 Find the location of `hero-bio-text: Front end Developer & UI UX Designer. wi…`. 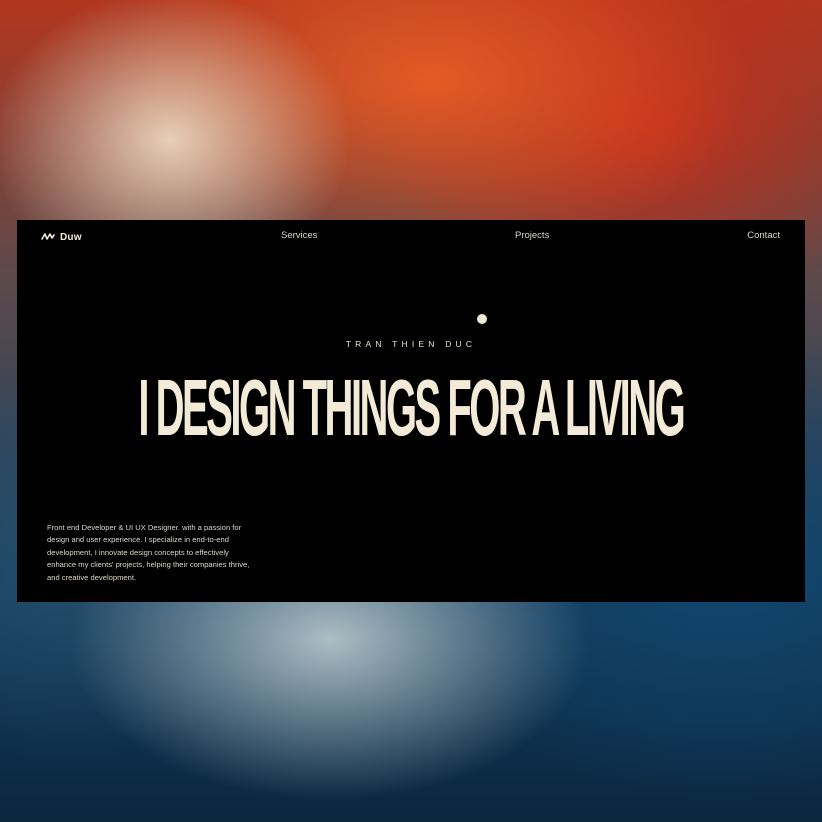

hero-bio-text: Front end Developer & UI UX Designer. wi… is located at coordinates (148, 552).